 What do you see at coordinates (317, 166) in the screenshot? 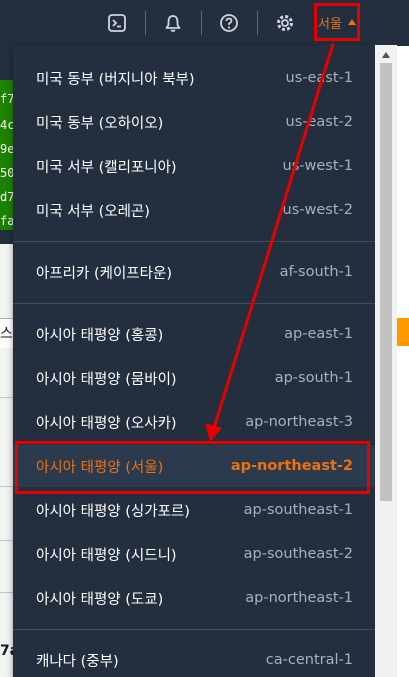
I see `region-code: us-west-1` at bounding box center [317, 166].